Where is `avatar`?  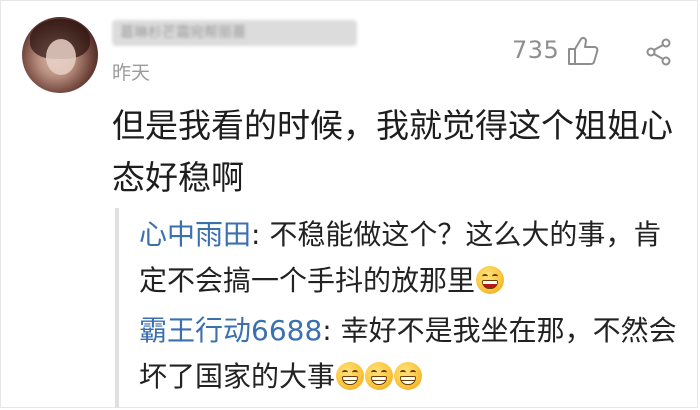
avatar is located at coordinates (60, 55).